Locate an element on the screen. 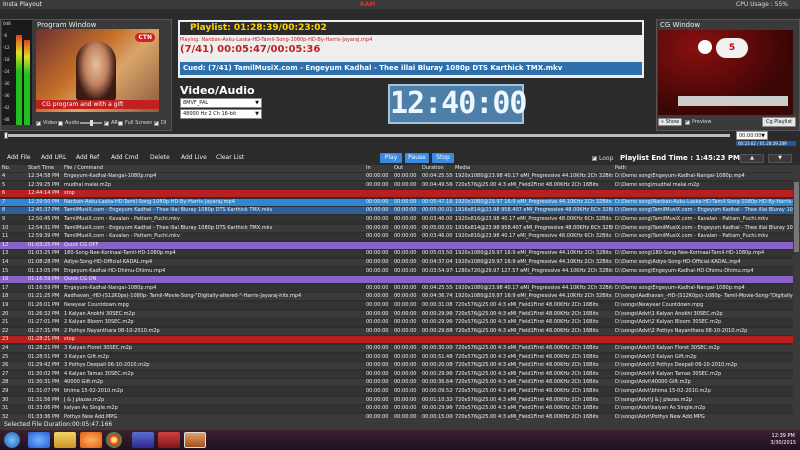 The image size is (800, 450). video-check-box is located at coordinates (38, 123).